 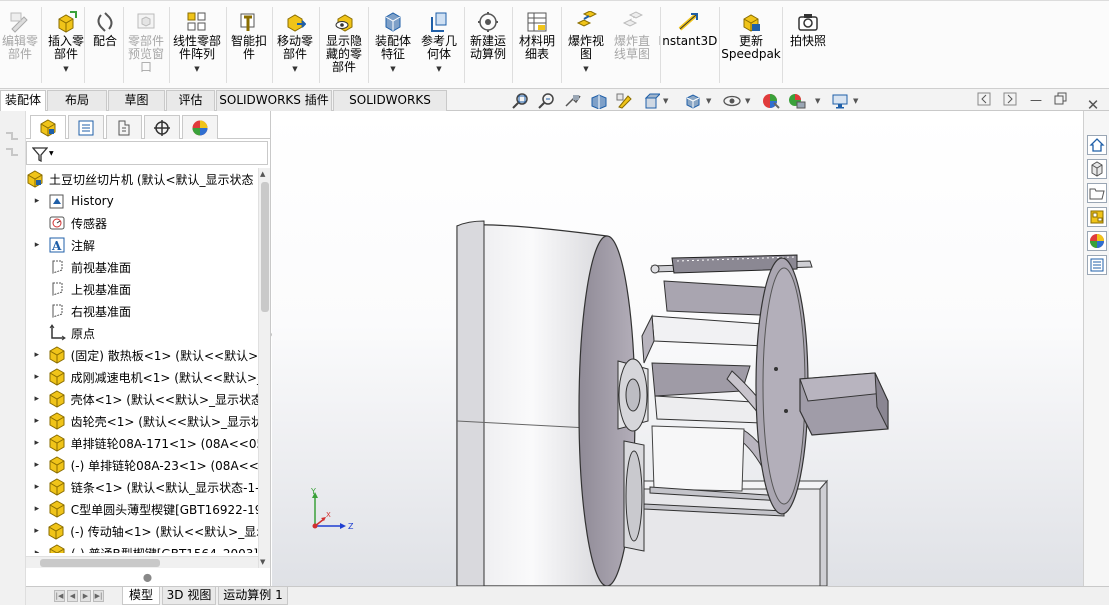 I want to click on display-style-icon, so click(x=693, y=101).